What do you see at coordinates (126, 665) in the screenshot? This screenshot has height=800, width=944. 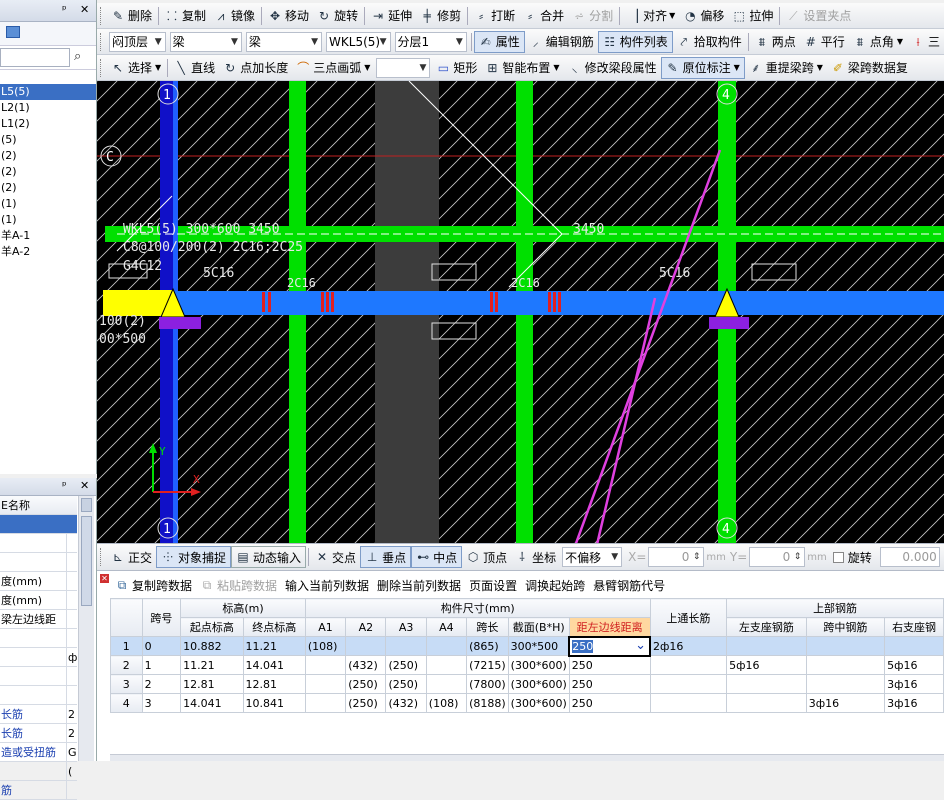 I see `row-number: 2` at bounding box center [126, 665].